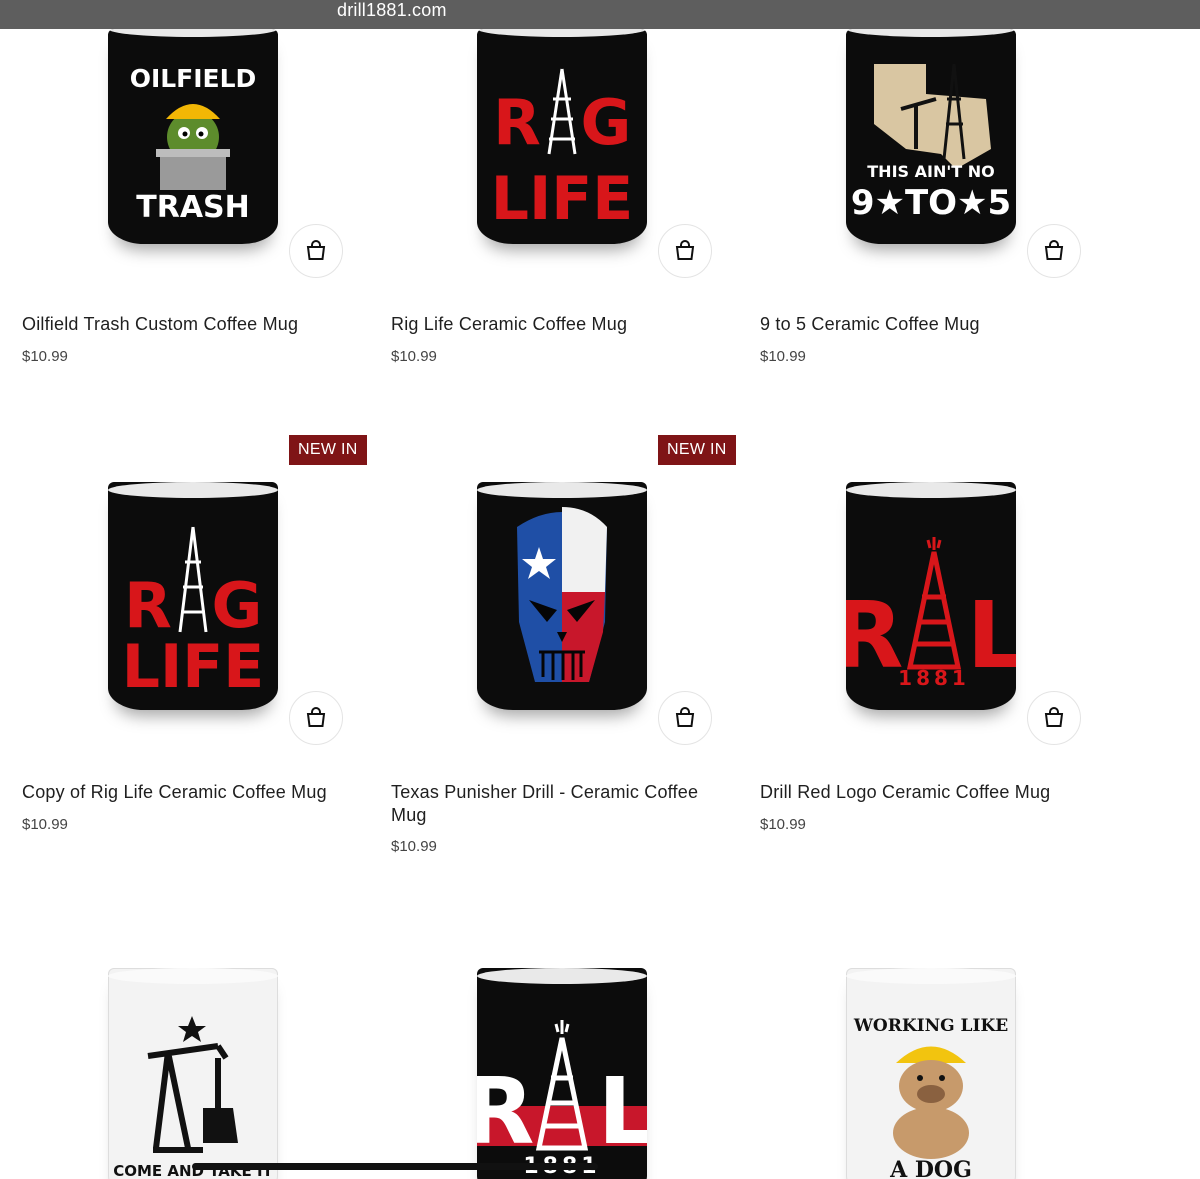  What do you see at coordinates (931, 136) in the screenshot?
I see `product-image: THIS AIN'T NO 9★TO★5` at bounding box center [931, 136].